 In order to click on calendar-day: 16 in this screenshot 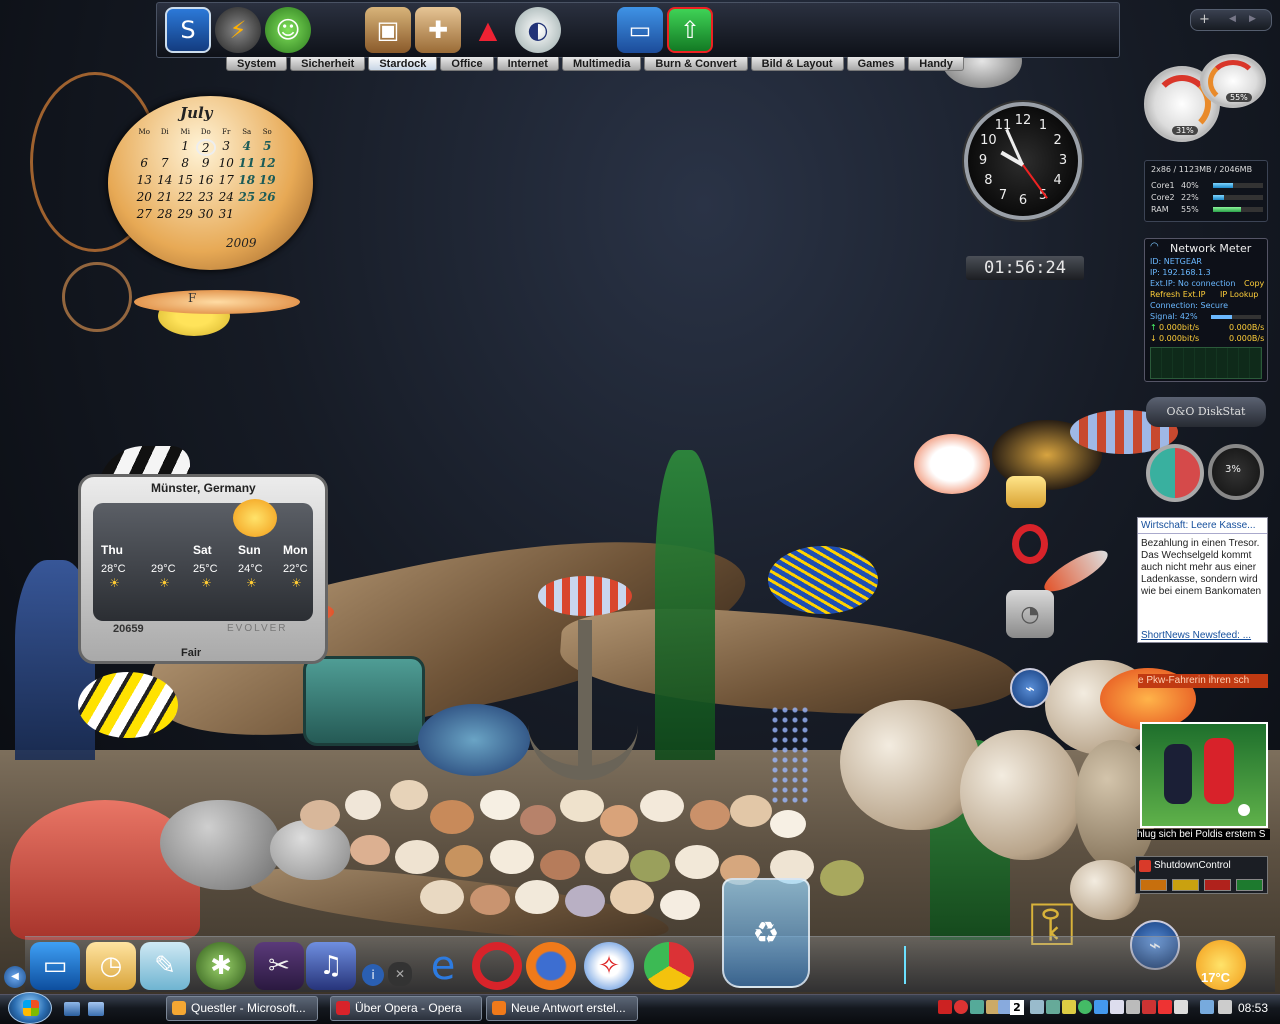, I will do `click(206, 181)`.